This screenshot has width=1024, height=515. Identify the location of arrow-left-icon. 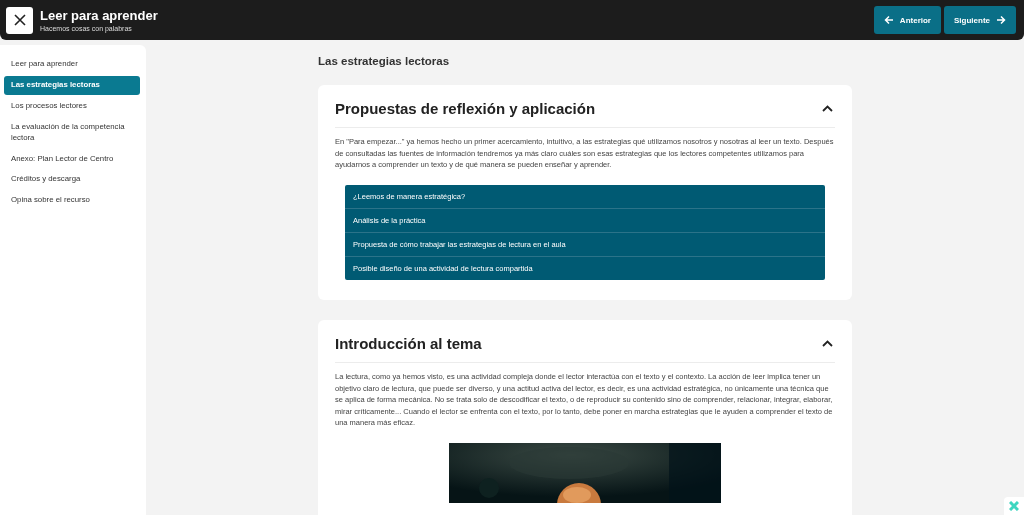
(888, 20).